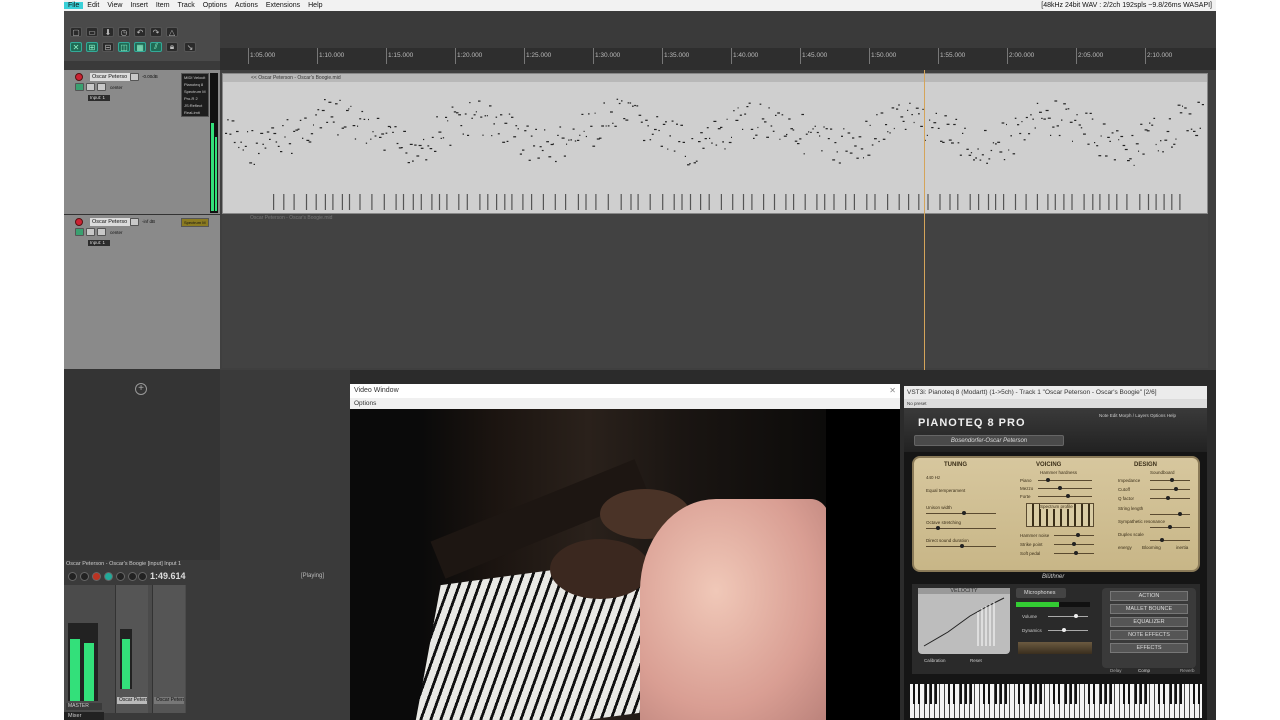 The width and height of the screenshot is (1280, 720). What do you see at coordinates (964, 621) in the screenshot?
I see `velocity-curve: VELOCITY` at bounding box center [964, 621].